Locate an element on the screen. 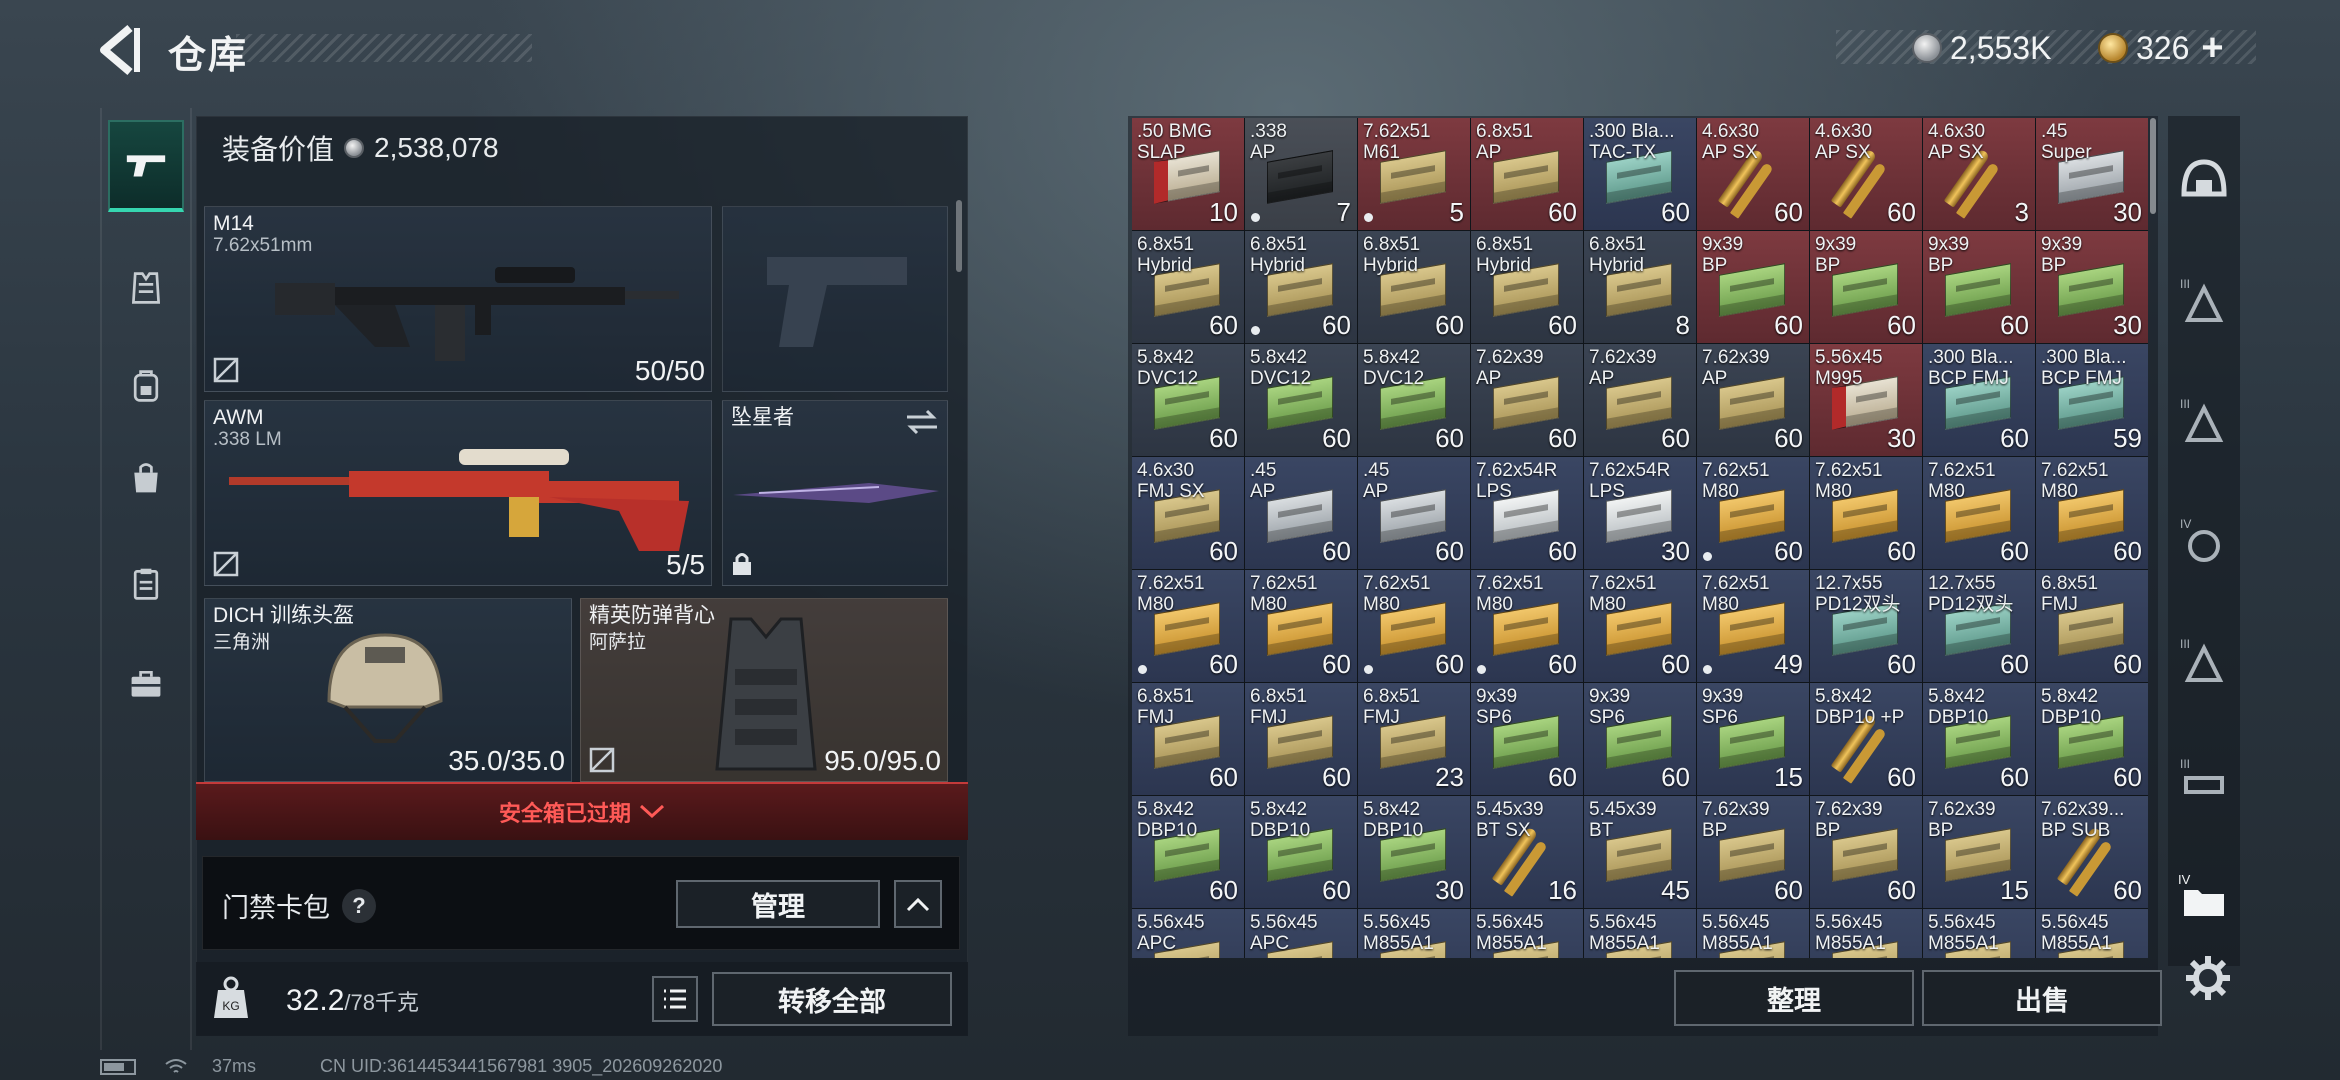 Image resolution: width=2340 pixels, height=1080 pixels. settings-button is located at coordinates (2208, 978).